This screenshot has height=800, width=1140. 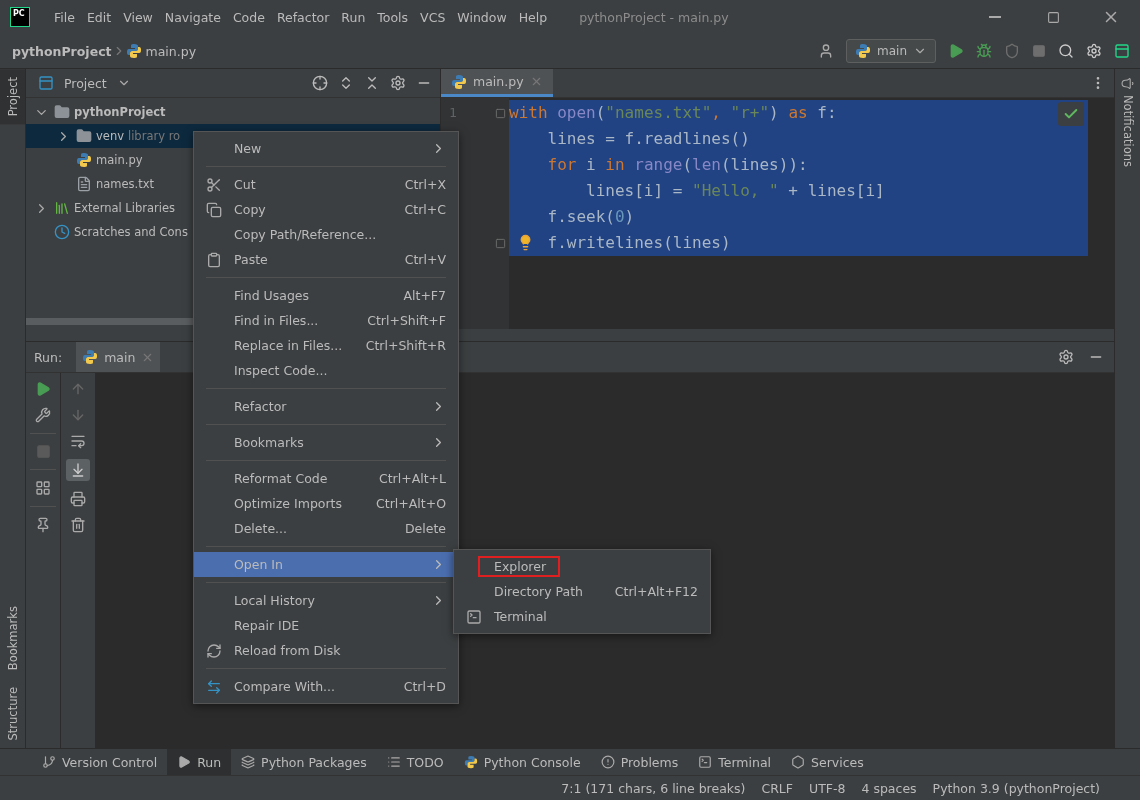 What do you see at coordinates (120, 112) in the screenshot?
I see `tree-label: pythonProject` at bounding box center [120, 112].